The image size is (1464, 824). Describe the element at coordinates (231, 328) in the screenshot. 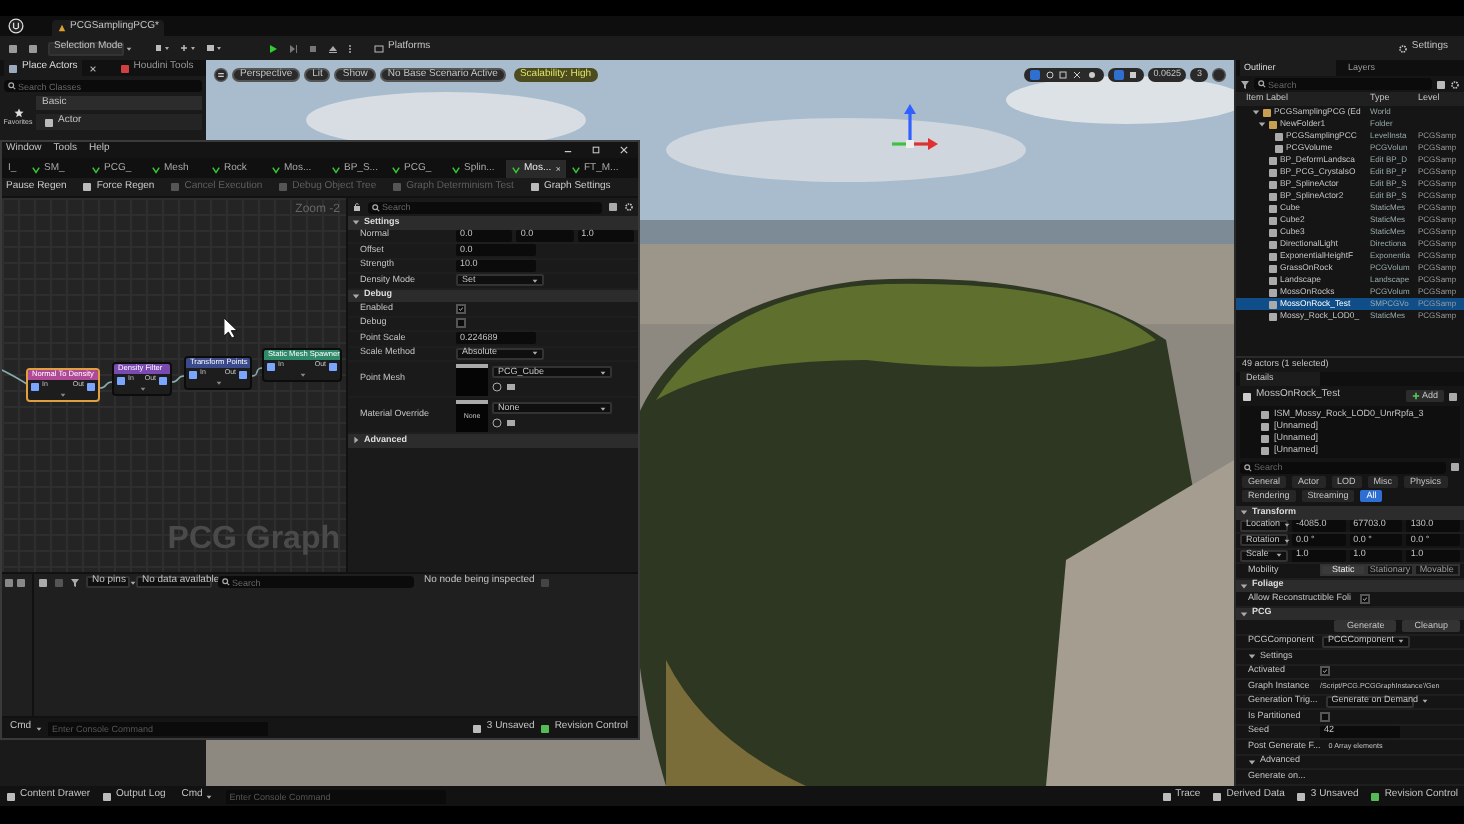

I see `cursor-icon` at that location.